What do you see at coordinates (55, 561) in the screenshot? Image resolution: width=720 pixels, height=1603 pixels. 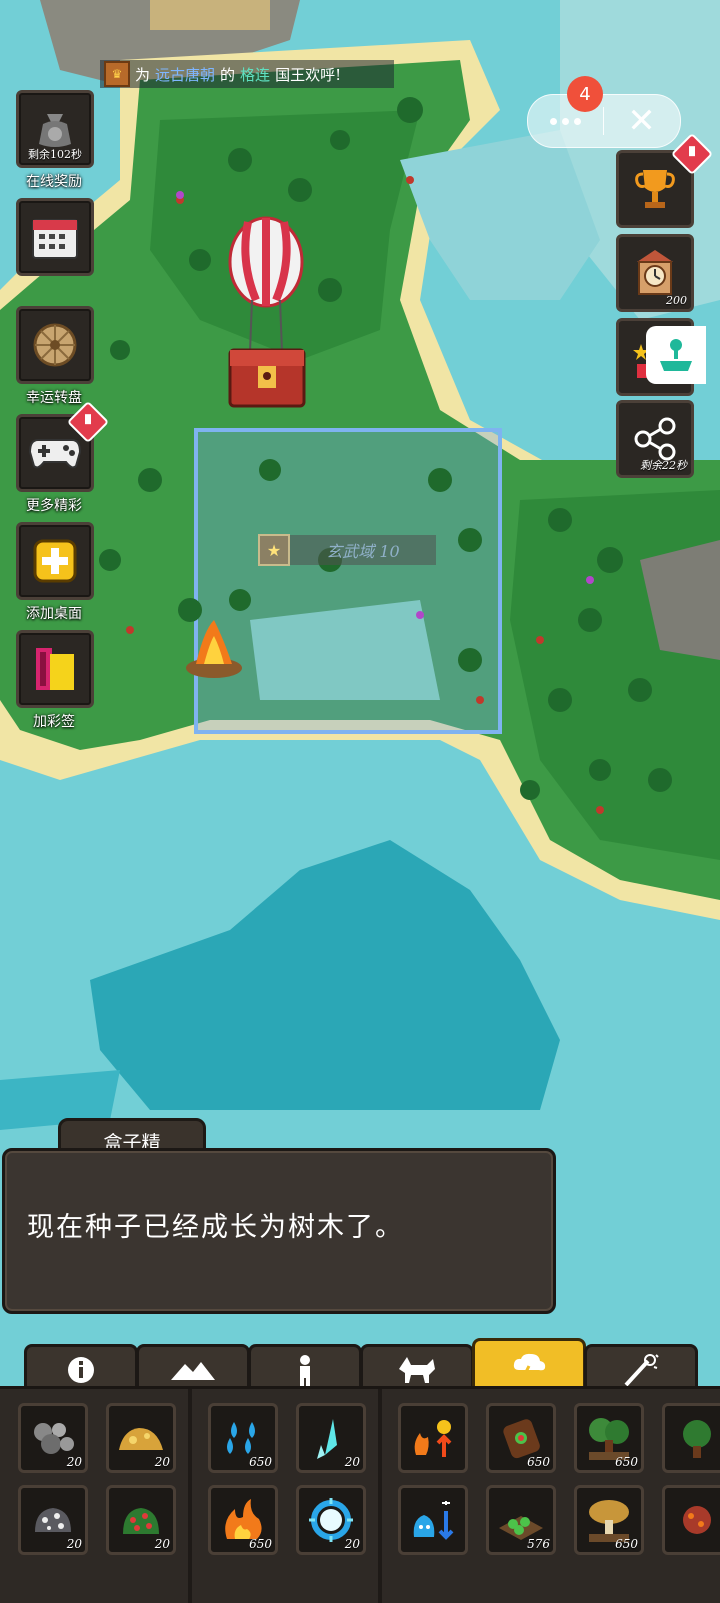 I see `add-plus-icon` at bounding box center [55, 561].